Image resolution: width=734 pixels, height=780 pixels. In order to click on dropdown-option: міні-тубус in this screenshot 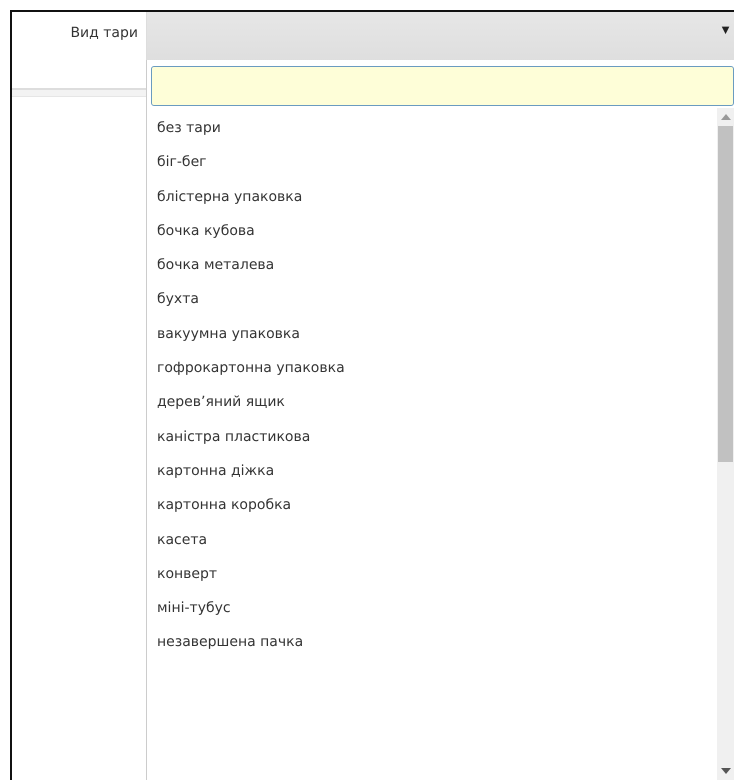, I will do `click(437, 608)`.